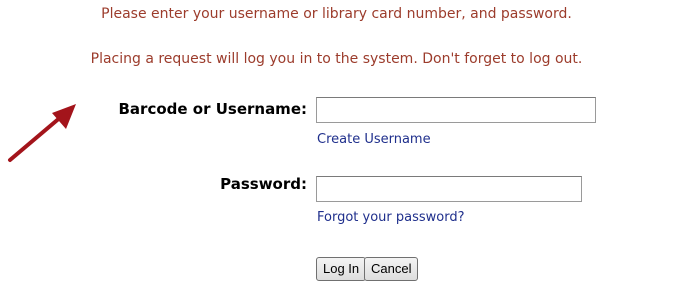 This screenshot has height=289, width=673. What do you see at coordinates (449, 189) in the screenshot?
I see `password-input` at bounding box center [449, 189].